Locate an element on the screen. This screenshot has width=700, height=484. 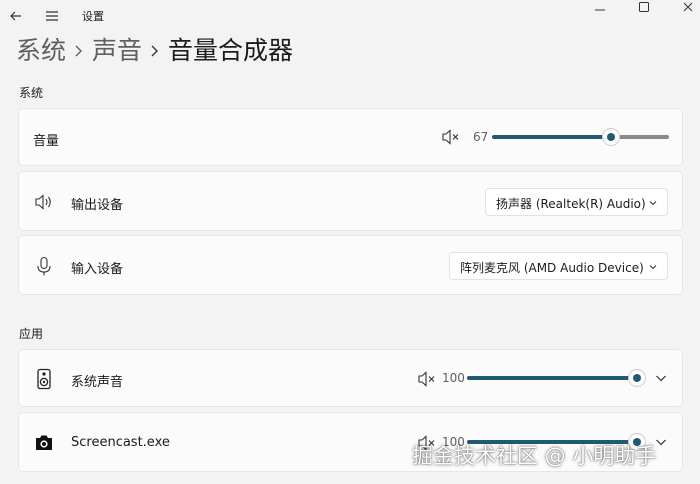
volume-value: 67 is located at coordinates (481, 137).